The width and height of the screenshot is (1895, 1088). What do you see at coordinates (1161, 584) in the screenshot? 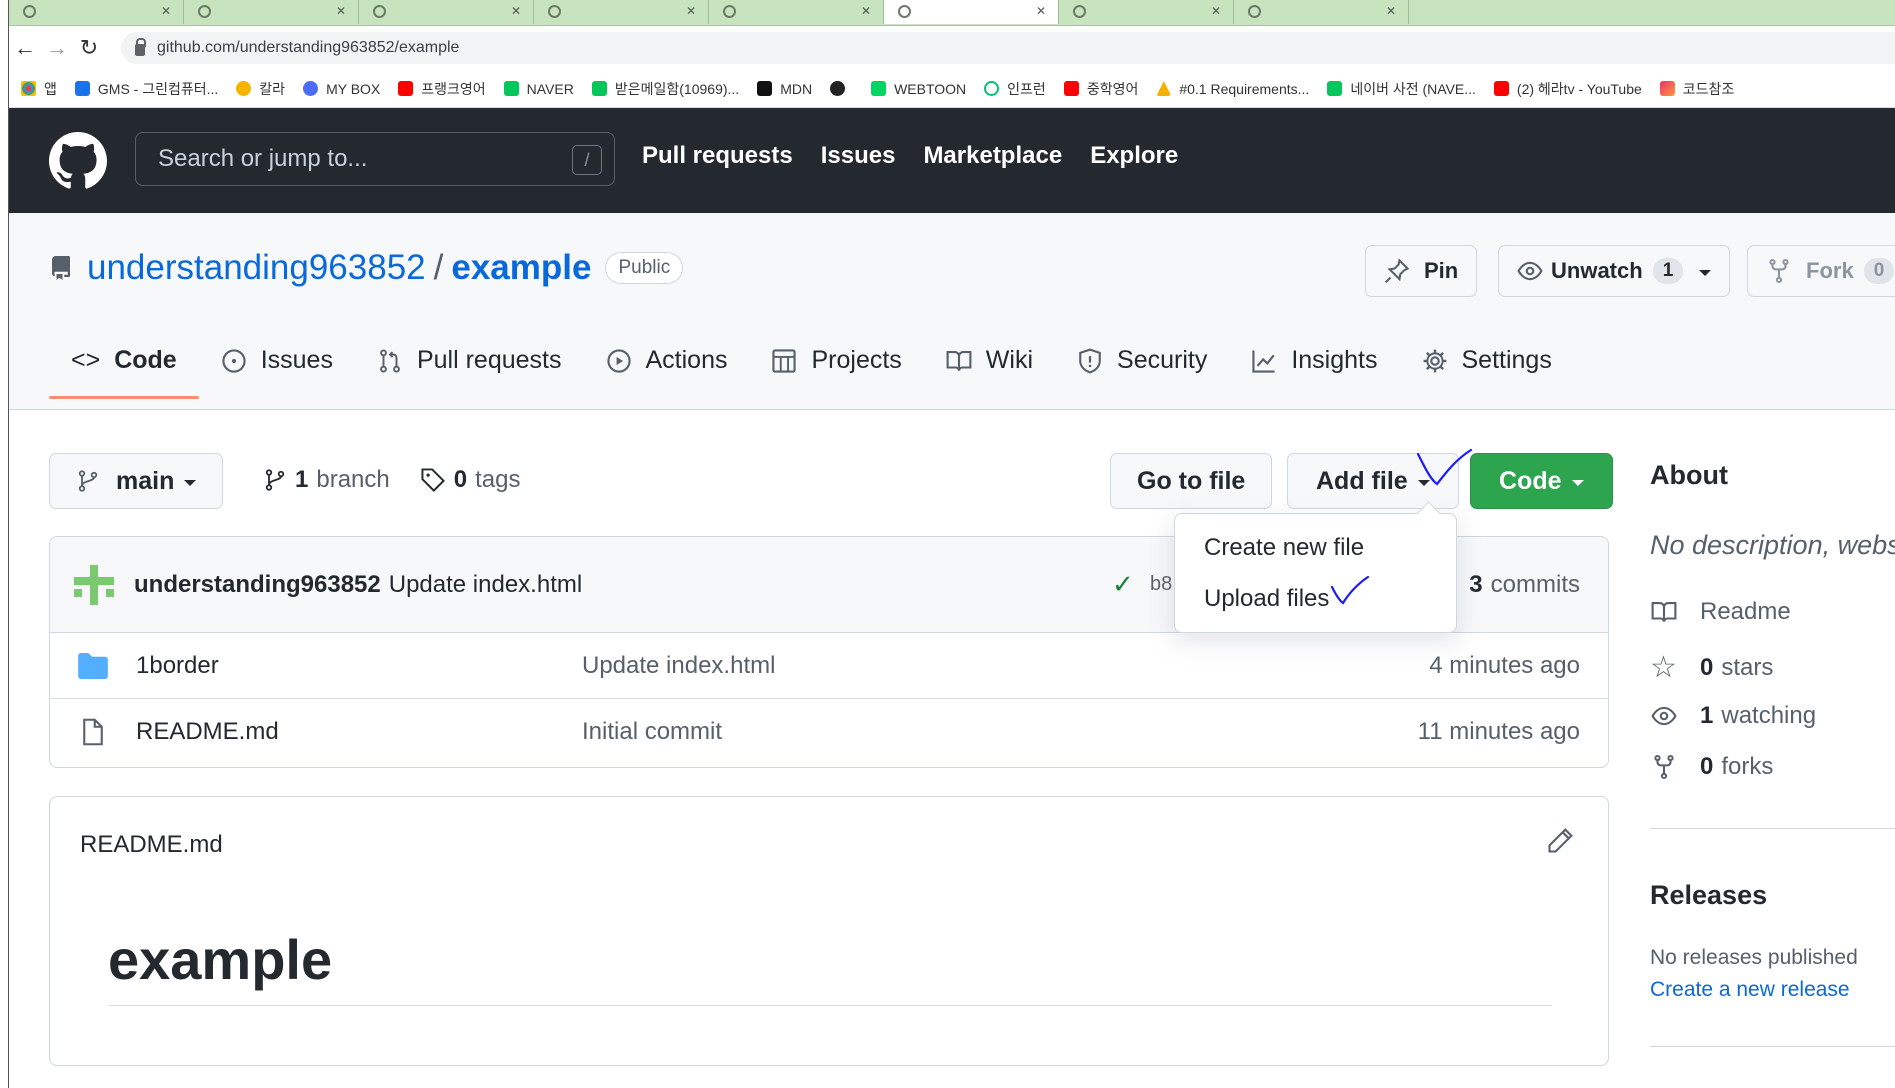
I see `commit-sha: b8` at bounding box center [1161, 584].